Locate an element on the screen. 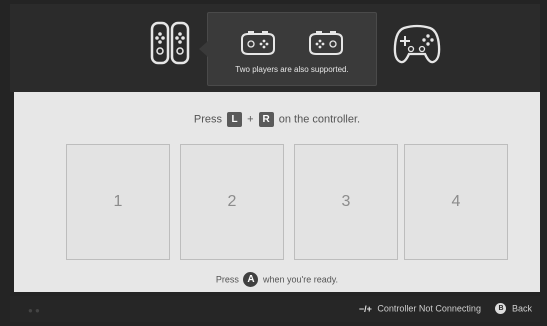 Image resolution: width=547 pixels, height=326 pixels. footer-actions: −/+ Controller Not Connecting B Back is located at coordinates (445, 309).